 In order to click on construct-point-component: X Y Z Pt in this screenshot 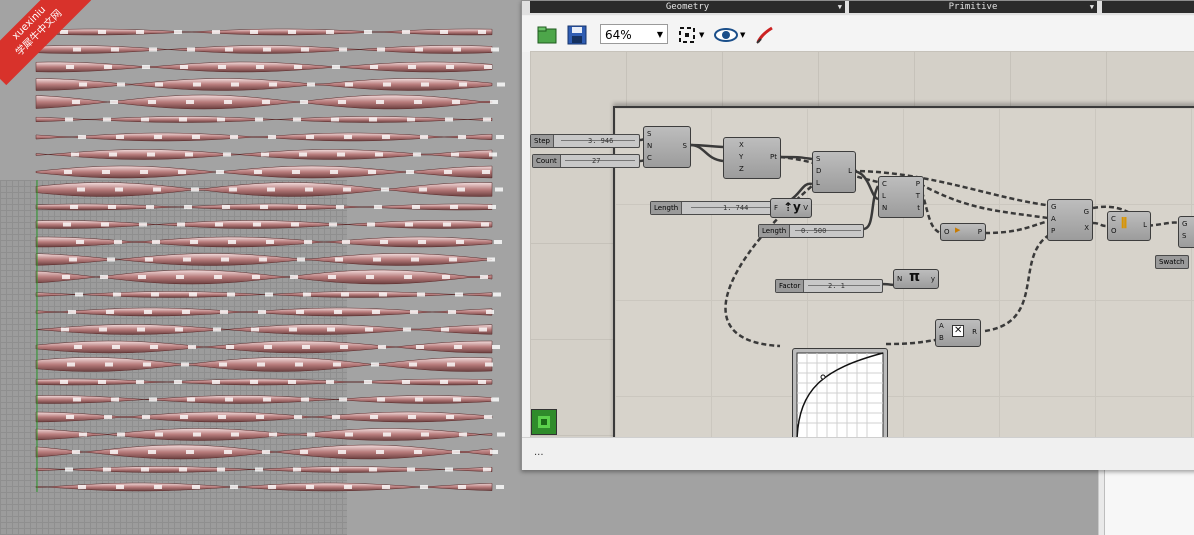, I will do `click(752, 158)`.